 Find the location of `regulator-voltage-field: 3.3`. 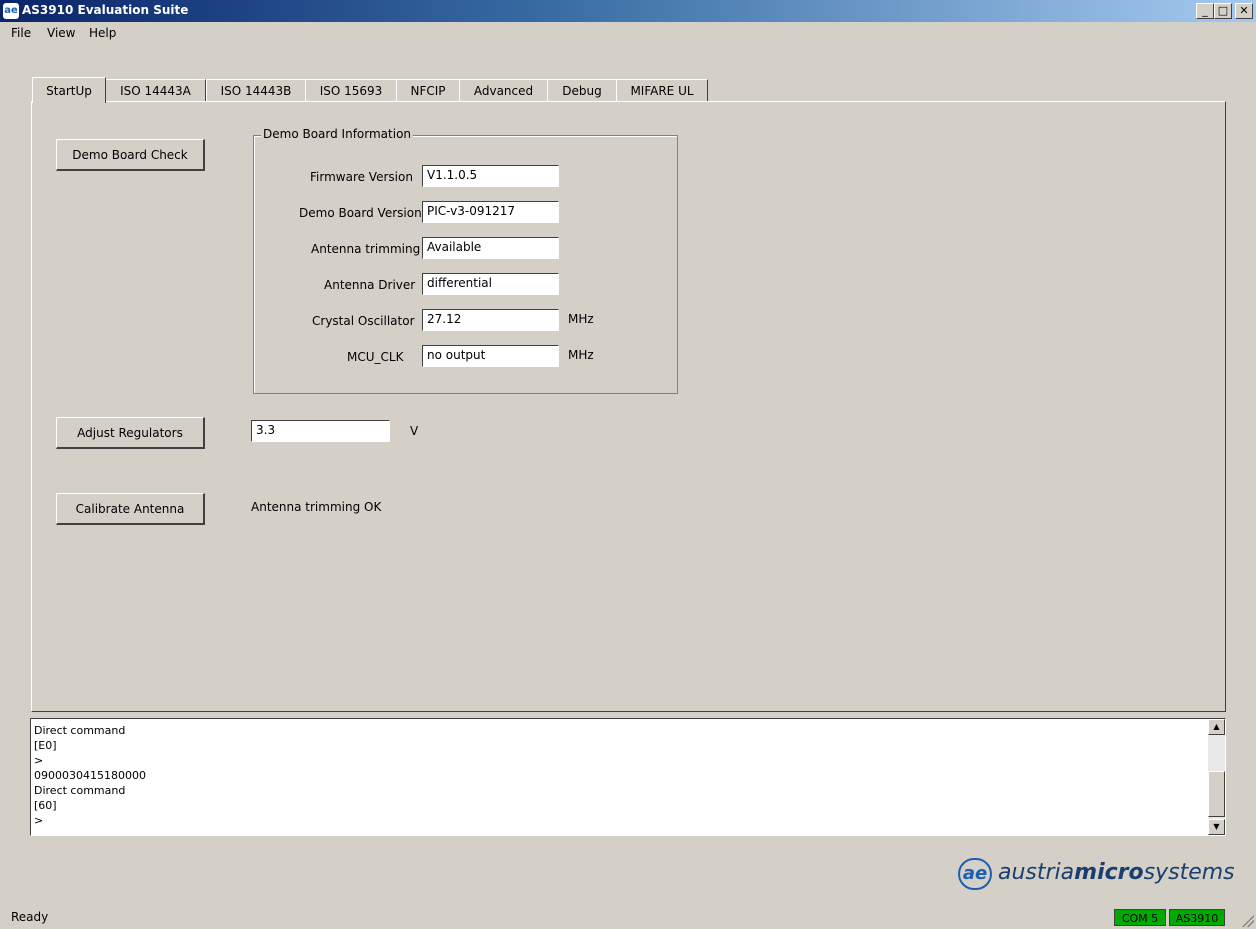

regulator-voltage-field: 3.3 is located at coordinates (320, 431).